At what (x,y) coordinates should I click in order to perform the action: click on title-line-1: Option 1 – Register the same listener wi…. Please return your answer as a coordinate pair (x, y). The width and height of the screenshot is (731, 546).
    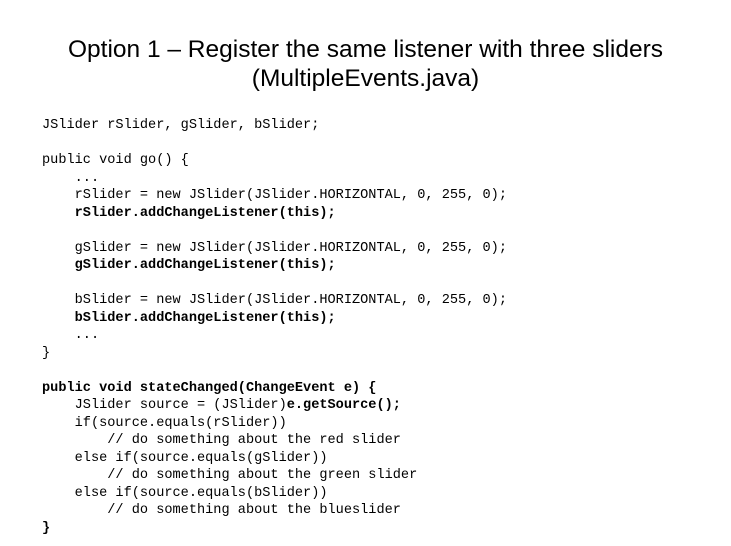
    Looking at the image, I should click on (365, 49).